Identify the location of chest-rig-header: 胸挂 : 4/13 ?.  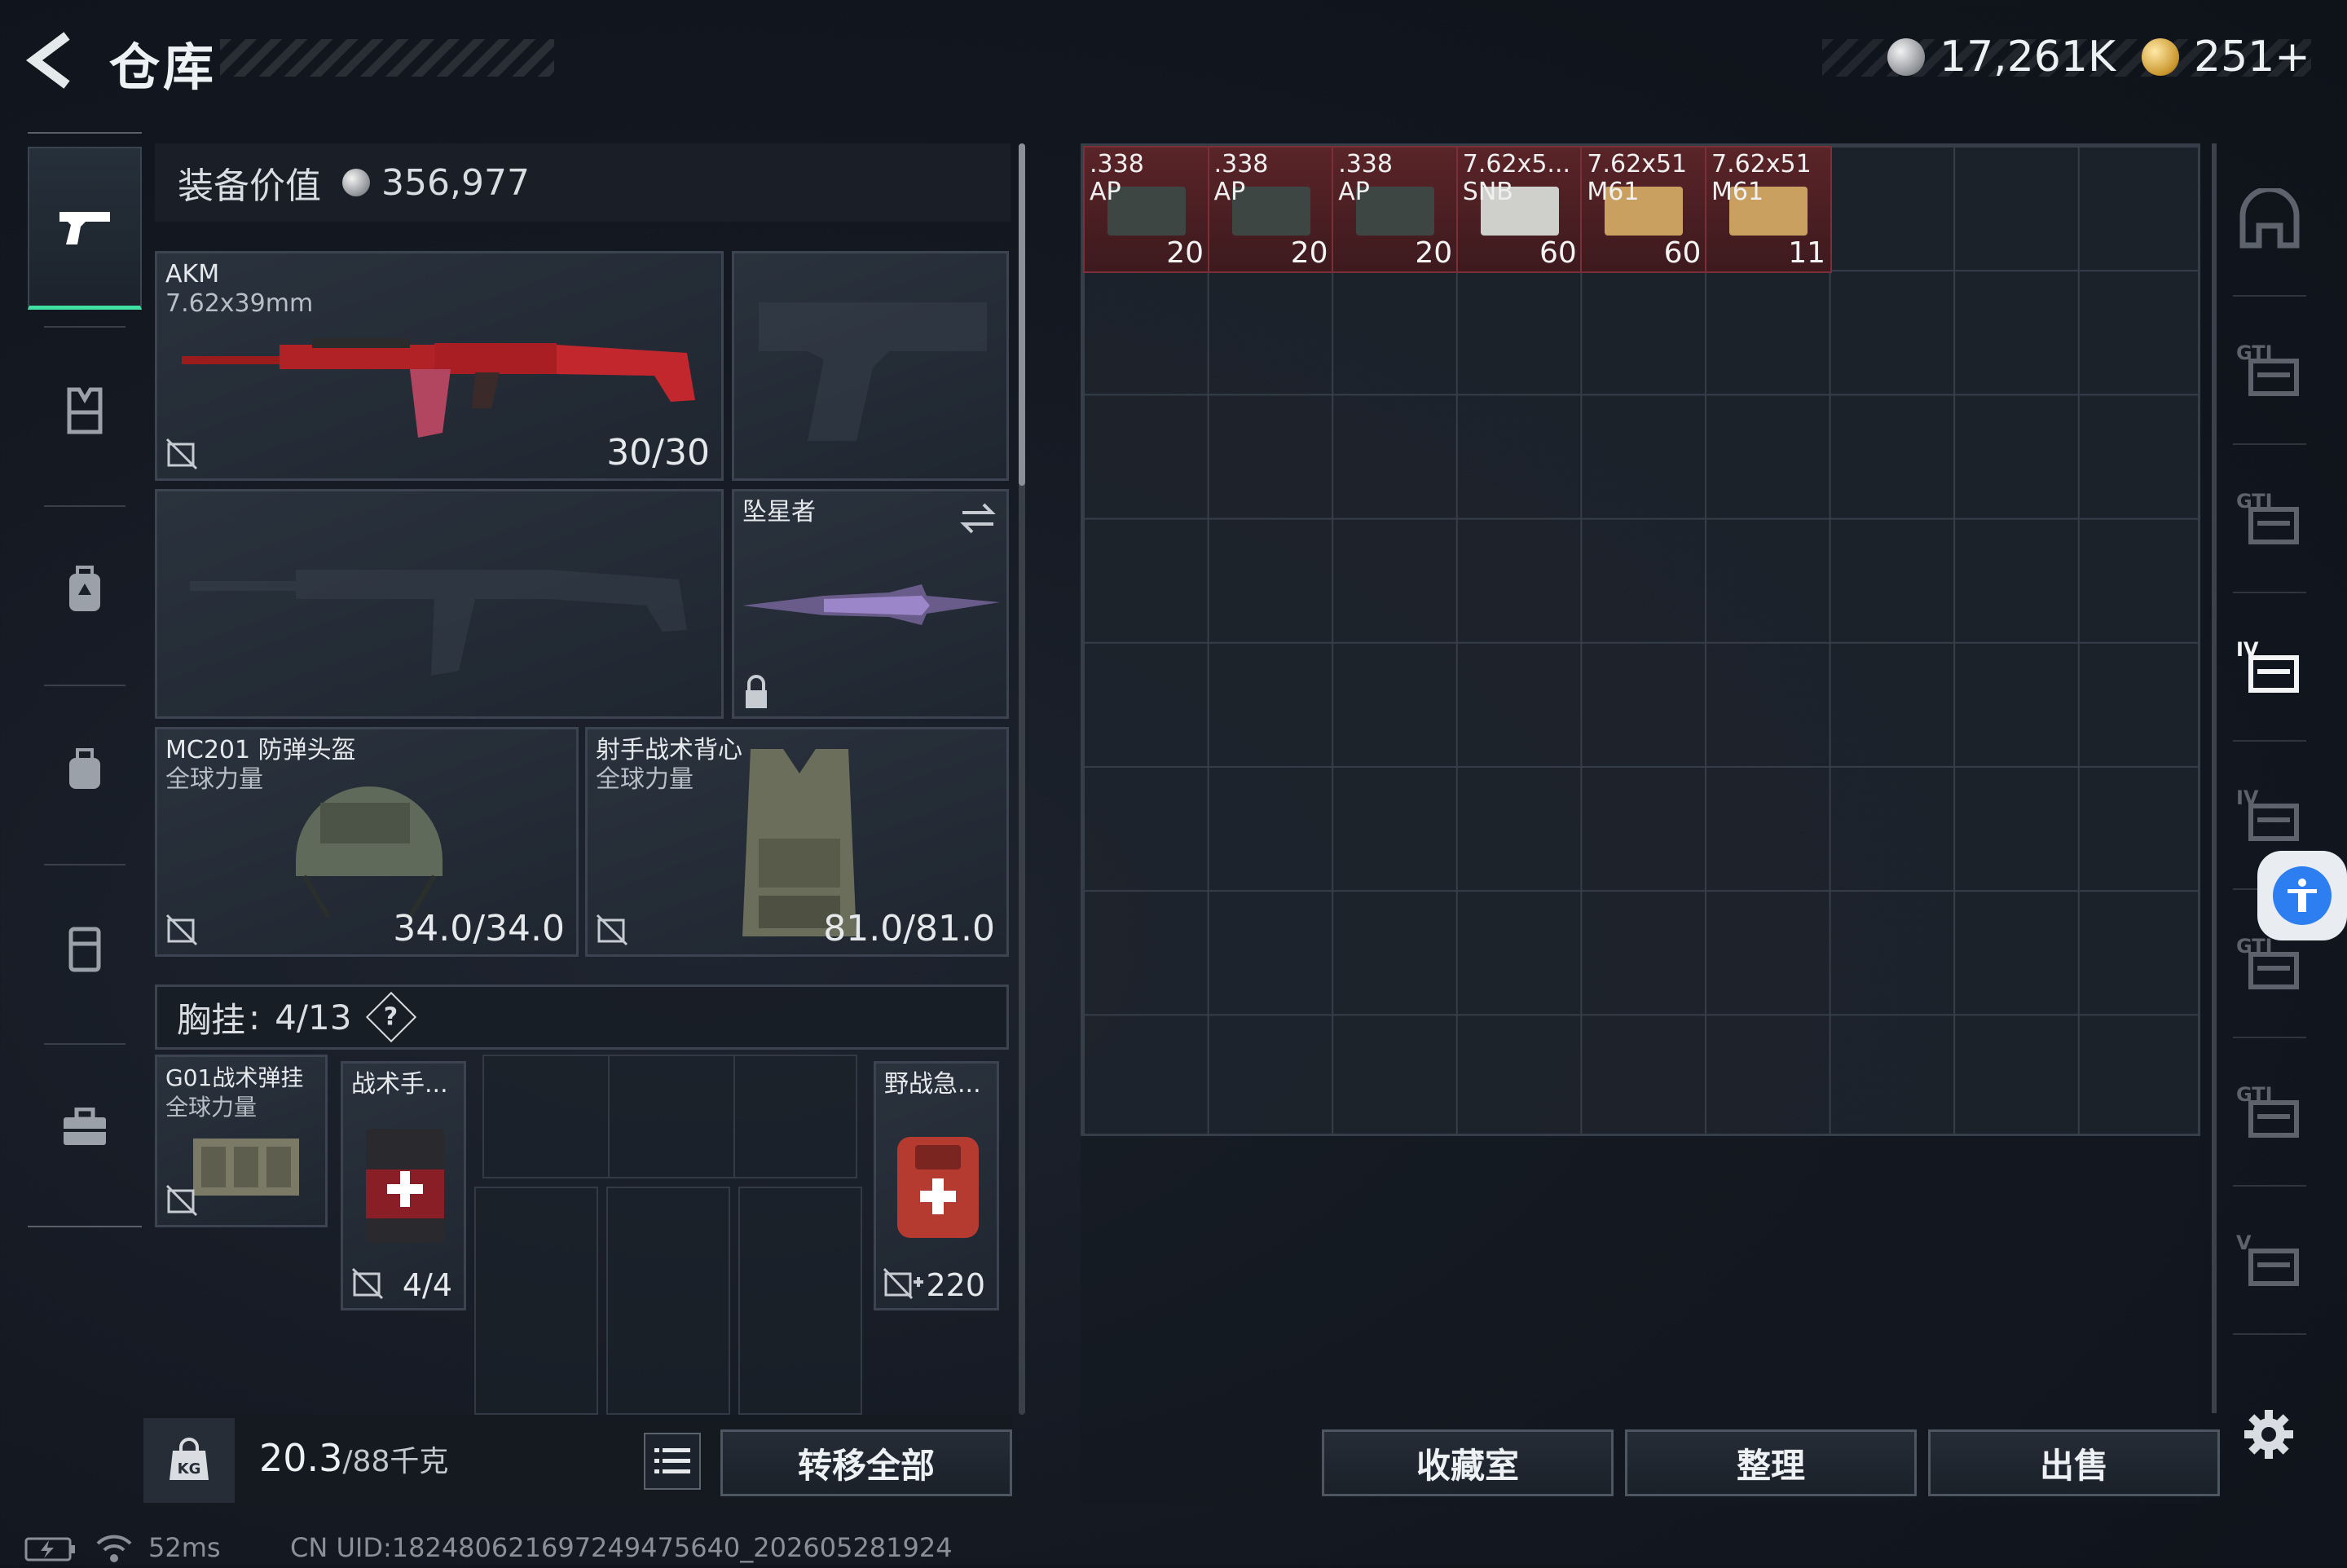
(582, 1017).